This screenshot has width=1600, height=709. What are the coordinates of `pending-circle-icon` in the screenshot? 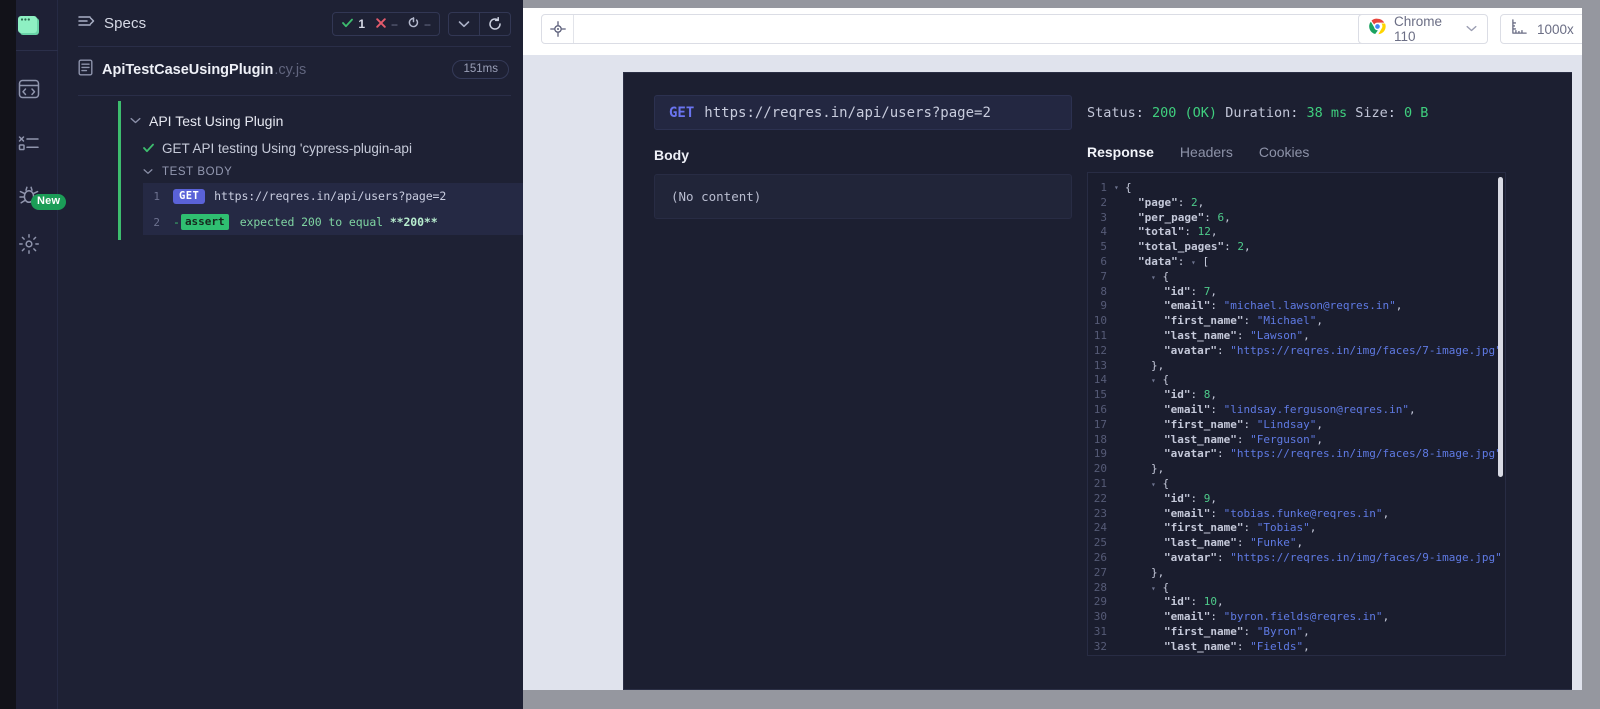 It's located at (413, 24).